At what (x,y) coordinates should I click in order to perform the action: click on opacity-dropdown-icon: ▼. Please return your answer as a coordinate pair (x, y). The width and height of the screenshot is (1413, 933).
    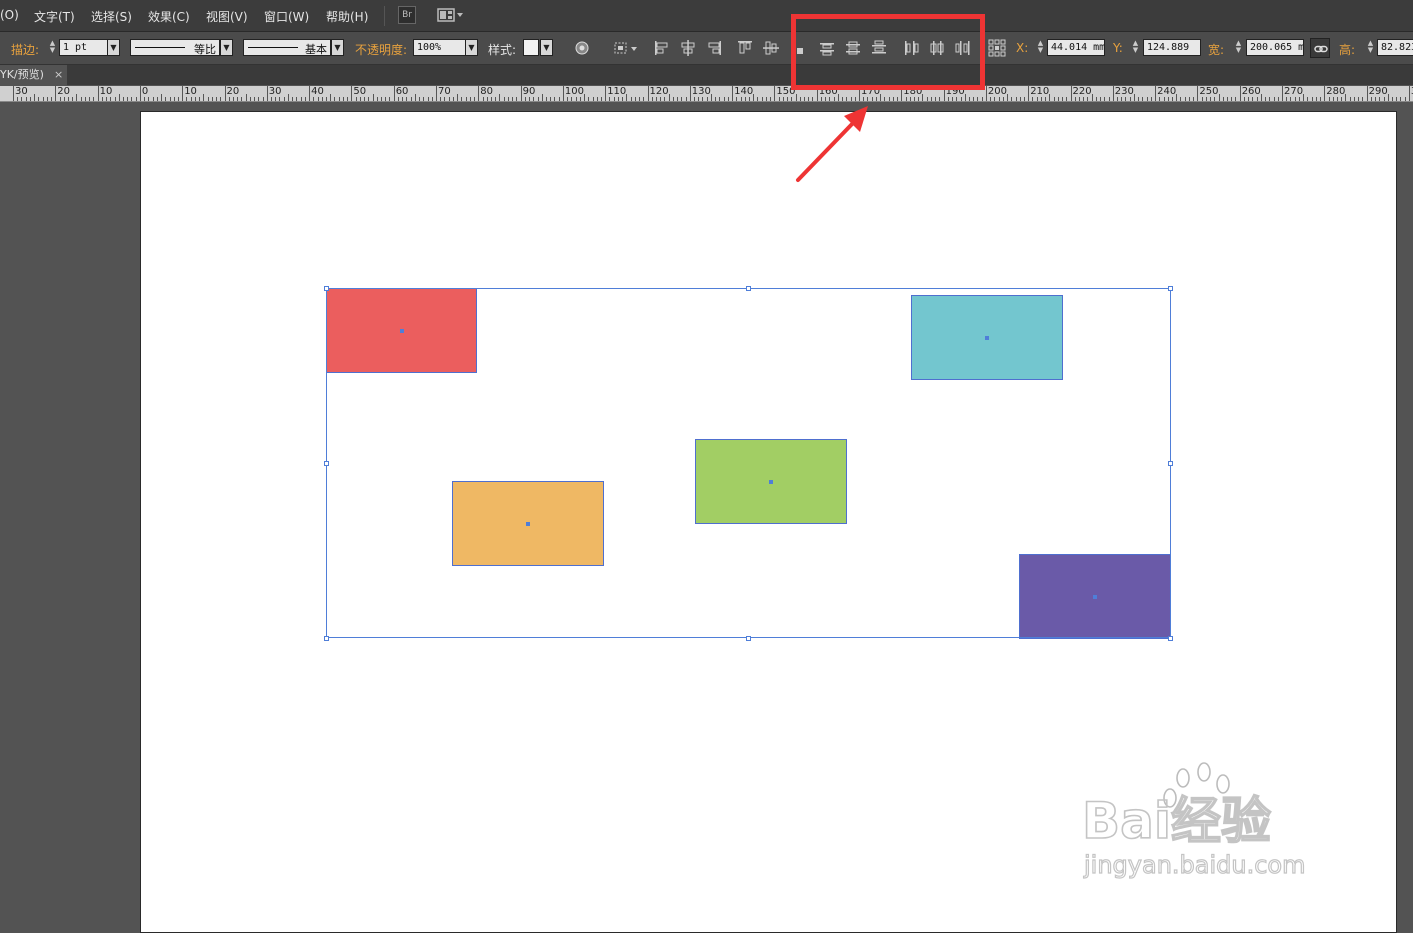
    Looking at the image, I should click on (471, 47).